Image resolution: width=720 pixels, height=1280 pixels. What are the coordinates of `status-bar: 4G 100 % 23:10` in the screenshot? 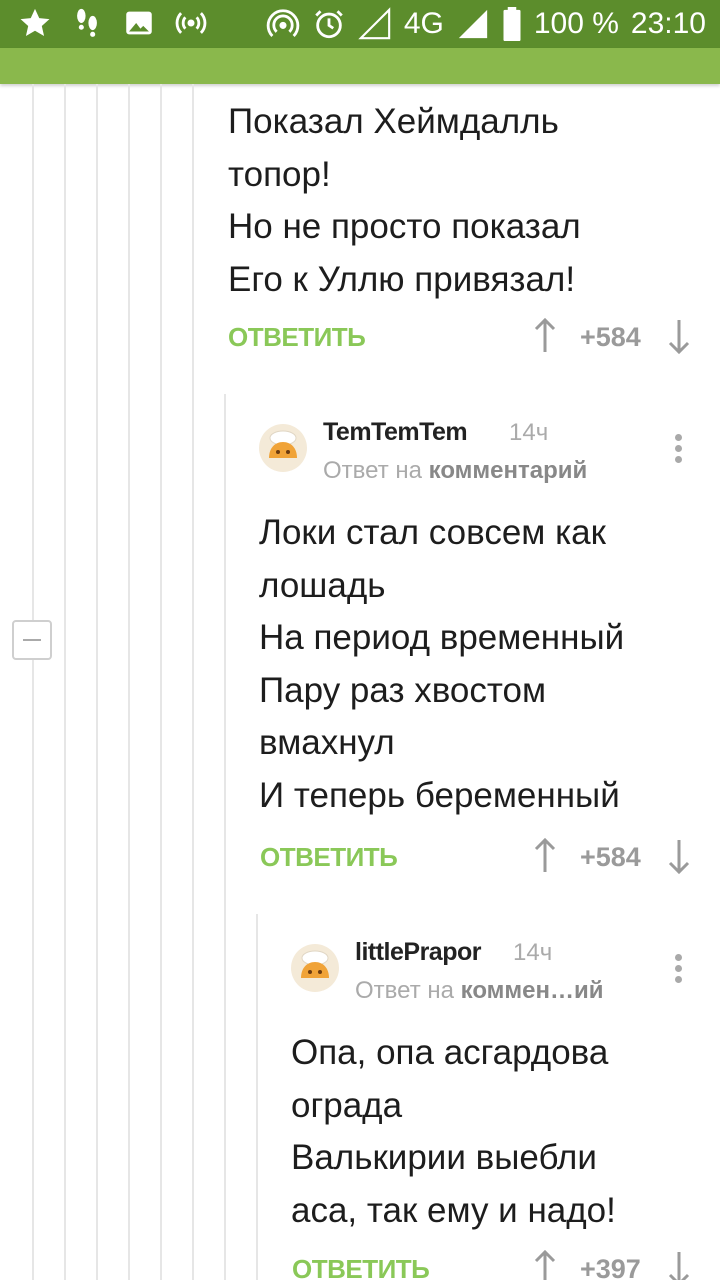 It's located at (360, 24).